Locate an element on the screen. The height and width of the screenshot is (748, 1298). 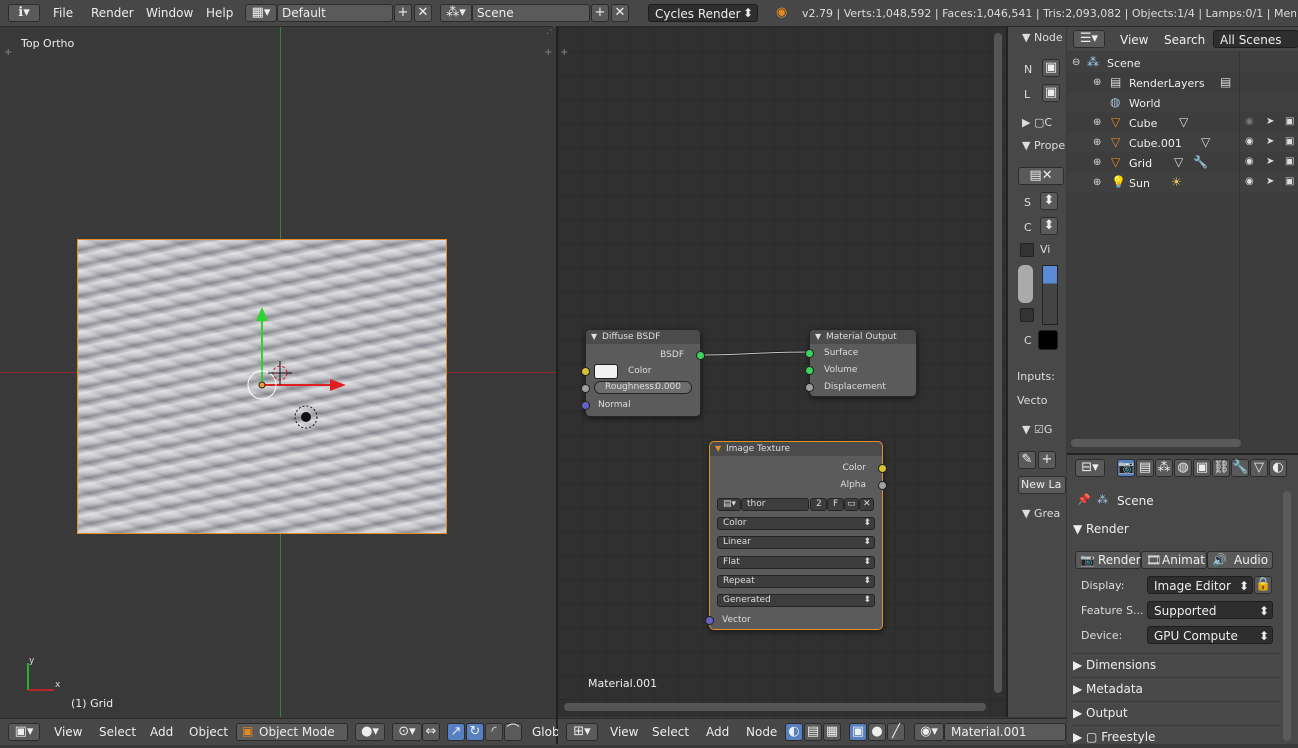
horizontal-scrollbar is located at coordinates (775, 707).